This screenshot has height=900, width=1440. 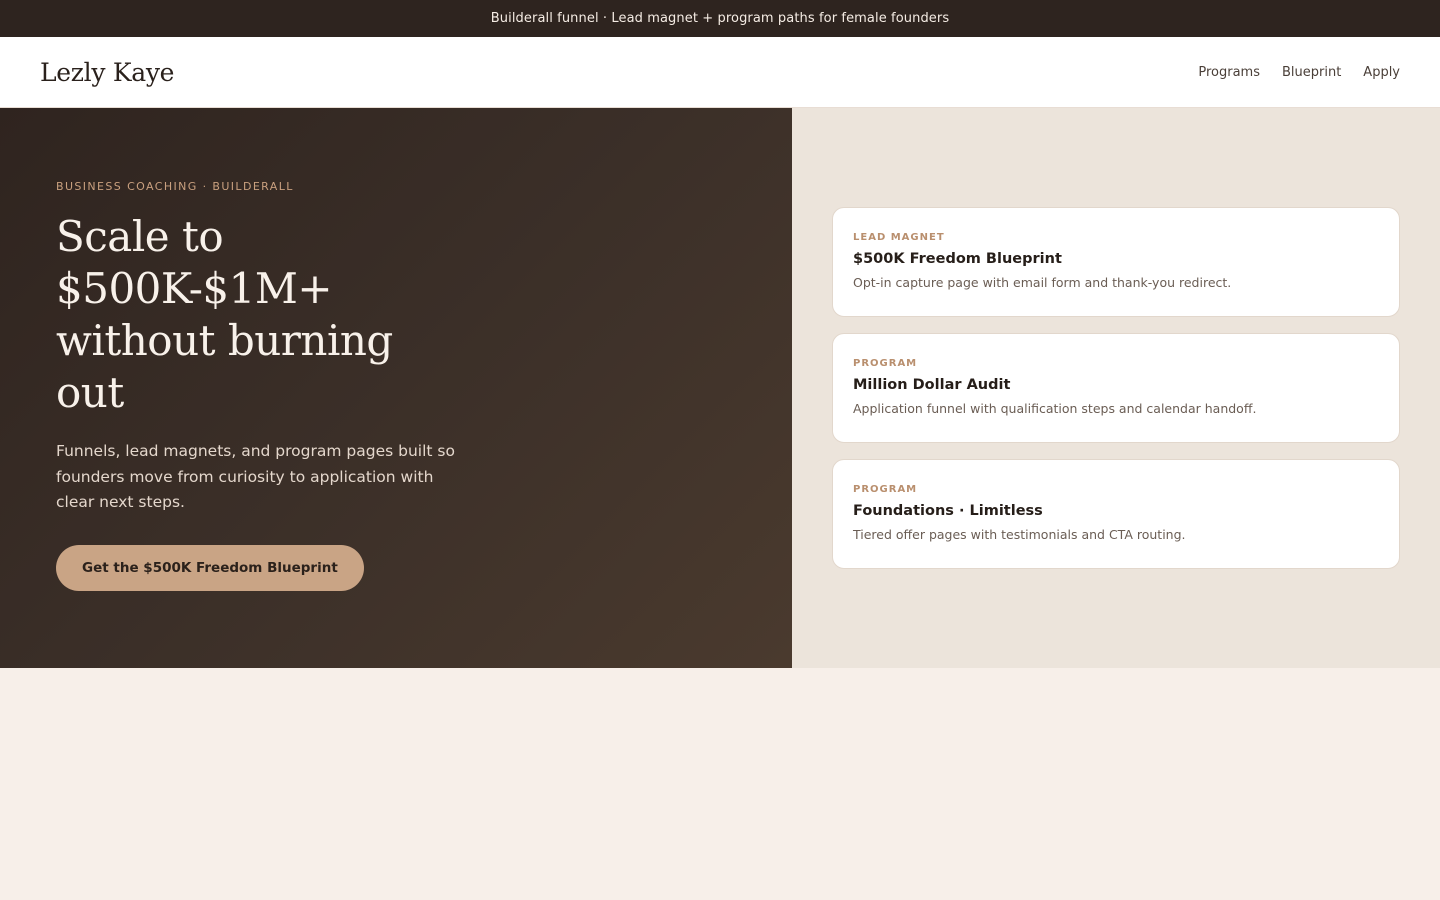 What do you see at coordinates (957, 259) in the screenshot?
I see `card-title: $500K Freedom Blueprint` at bounding box center [957, 259].